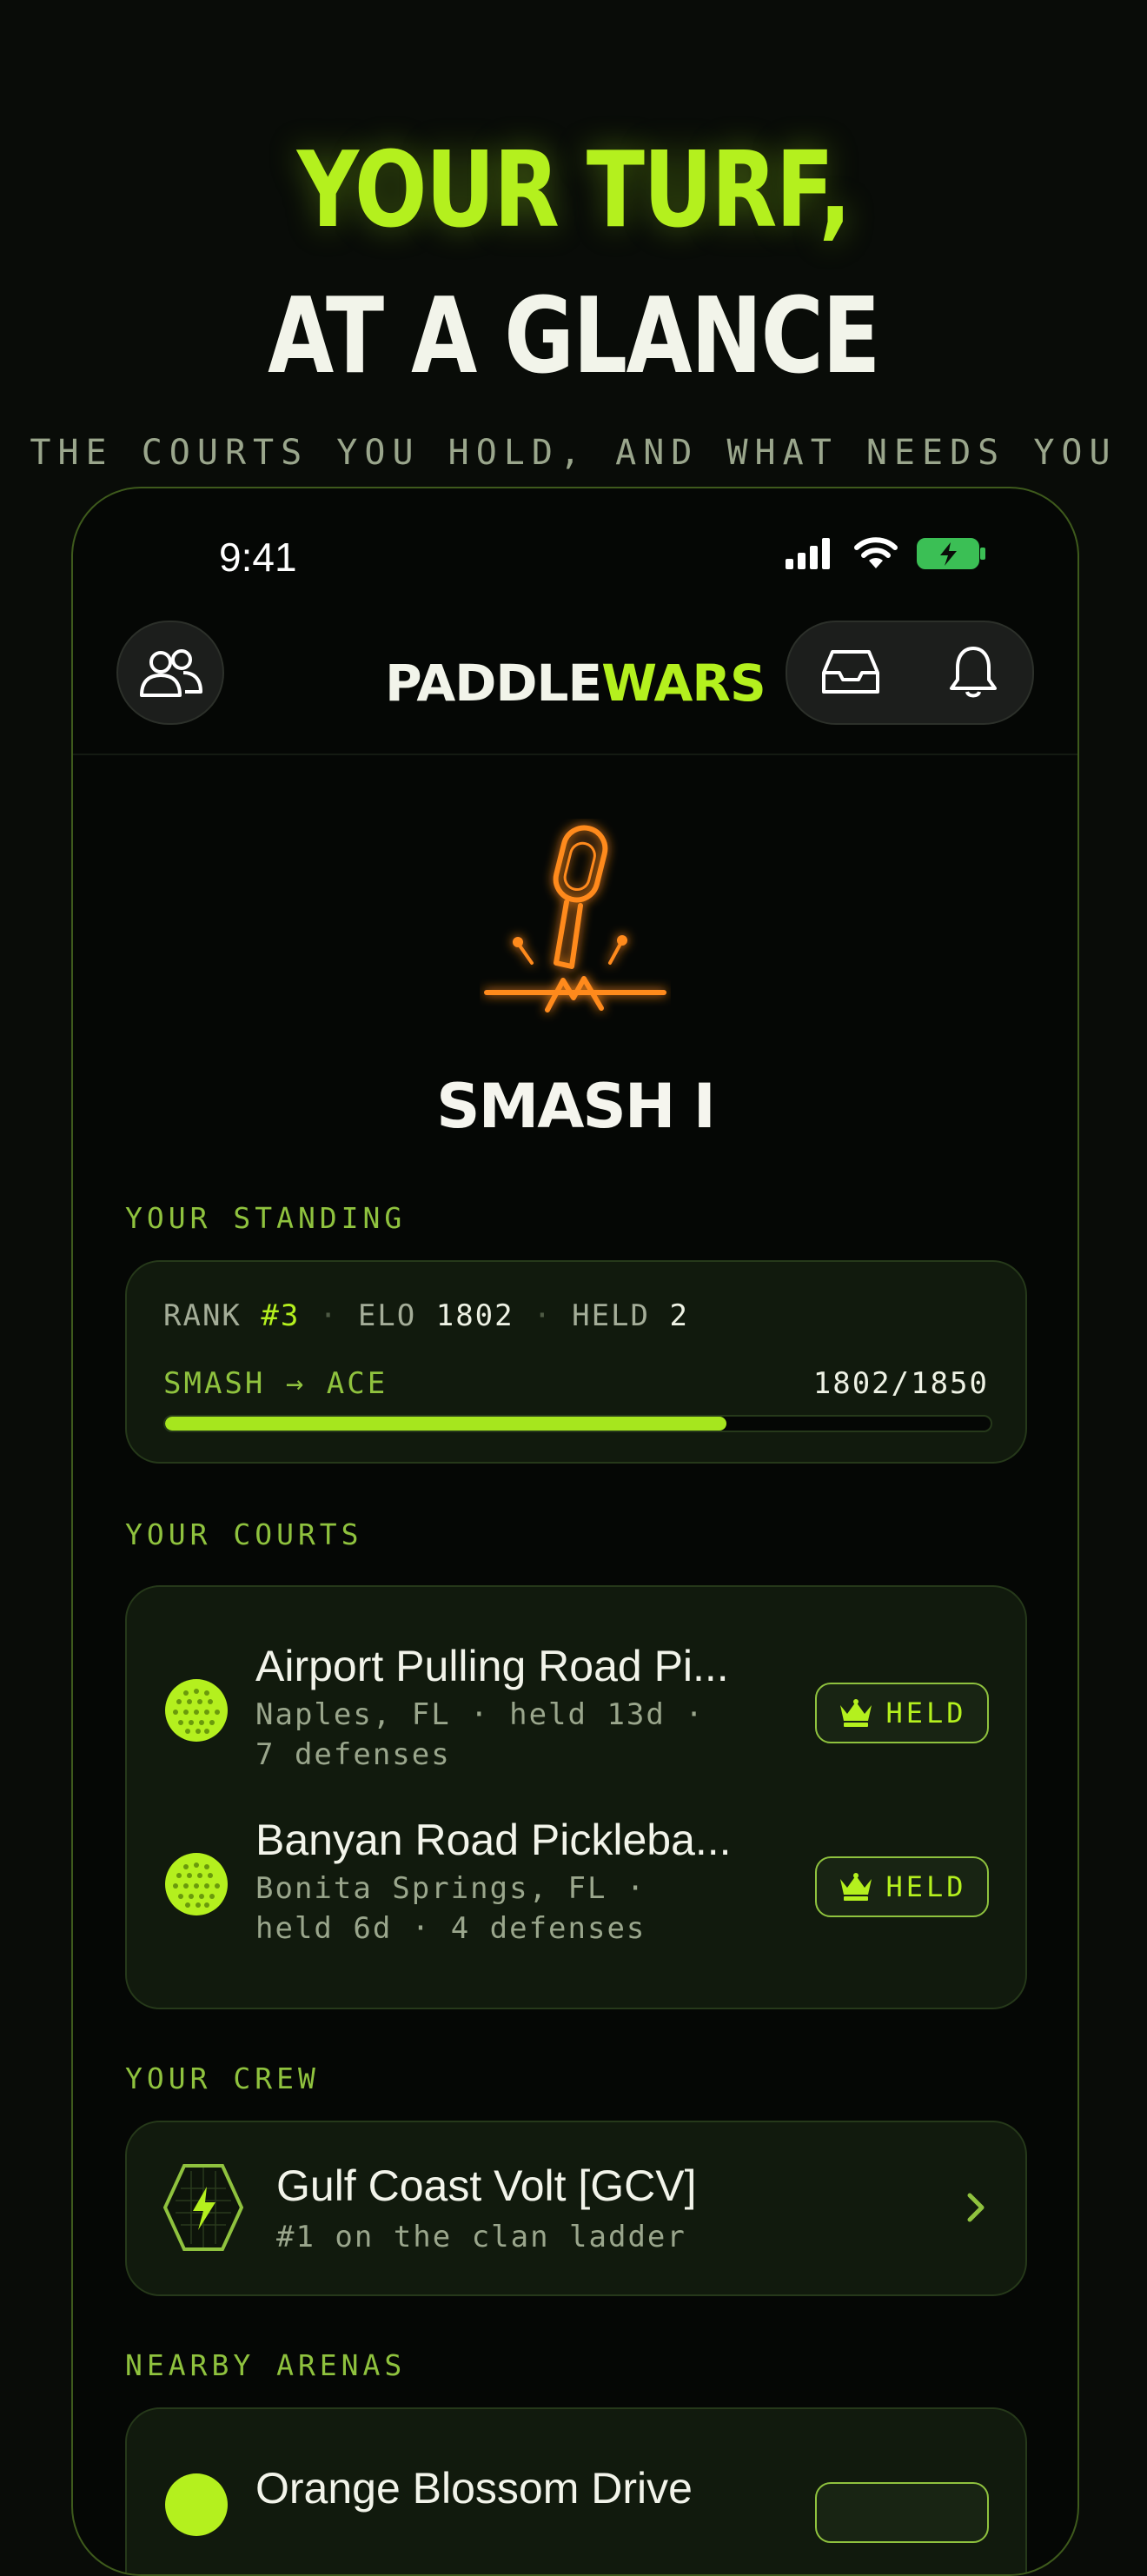 This screenshot has width=1147, height=2576. What do you see at coordinates (808, 553) in the screenshot?
I see `signal-icon` at bounding box center [808, 553].